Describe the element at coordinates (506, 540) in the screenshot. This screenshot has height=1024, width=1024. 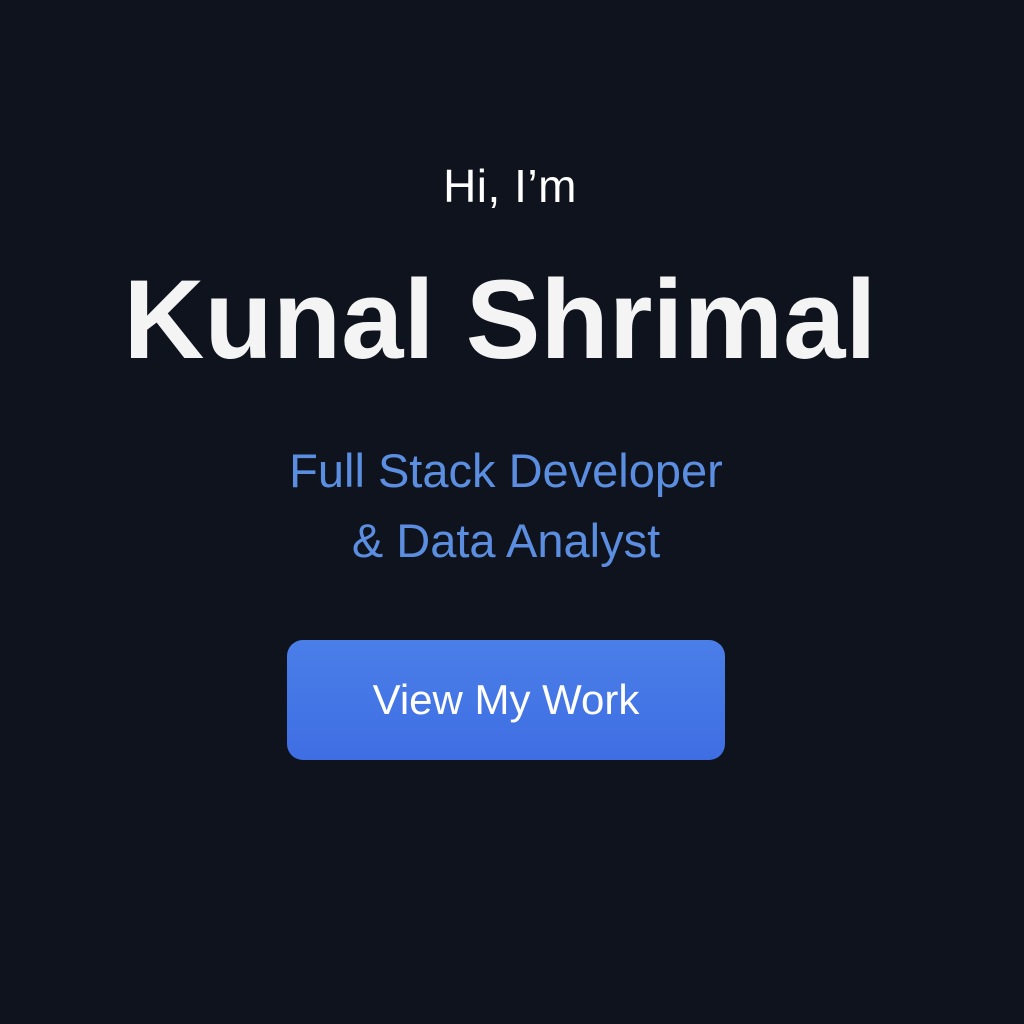
I see `subtitle-line-2: & Data Analyst` at that location.